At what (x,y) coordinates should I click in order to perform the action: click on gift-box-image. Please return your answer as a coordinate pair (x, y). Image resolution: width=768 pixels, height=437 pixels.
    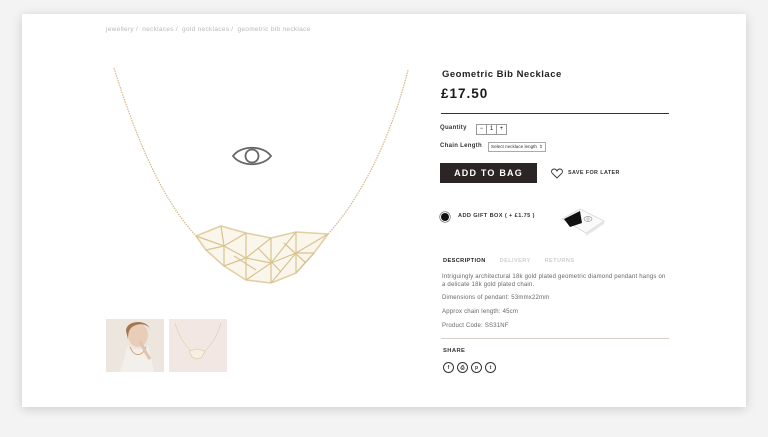
    Looking at the image, I should click on (583, 222).